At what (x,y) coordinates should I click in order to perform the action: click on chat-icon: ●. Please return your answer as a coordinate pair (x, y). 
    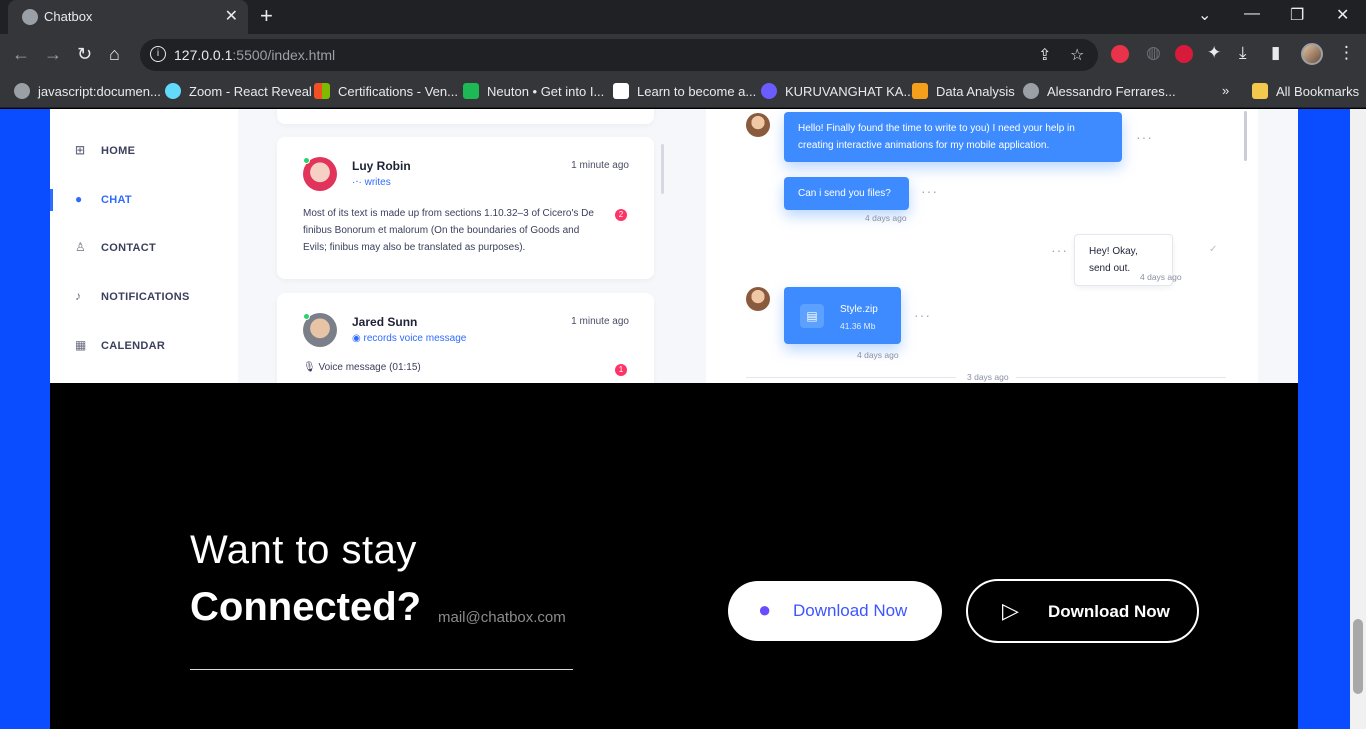
    Looking at the image, I should click on (79, 199).